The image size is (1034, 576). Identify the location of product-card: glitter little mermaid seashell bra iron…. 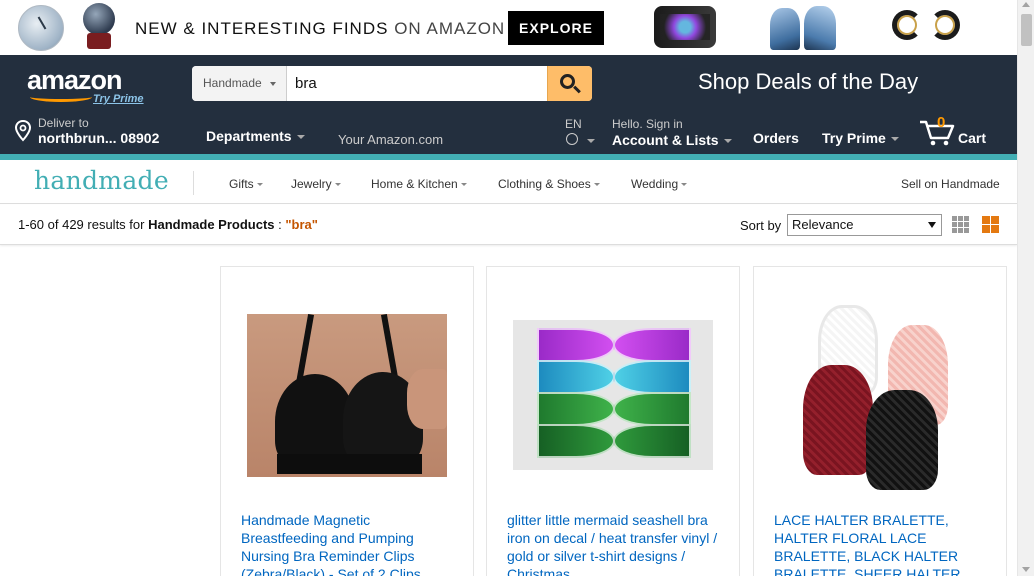
(613, 421).